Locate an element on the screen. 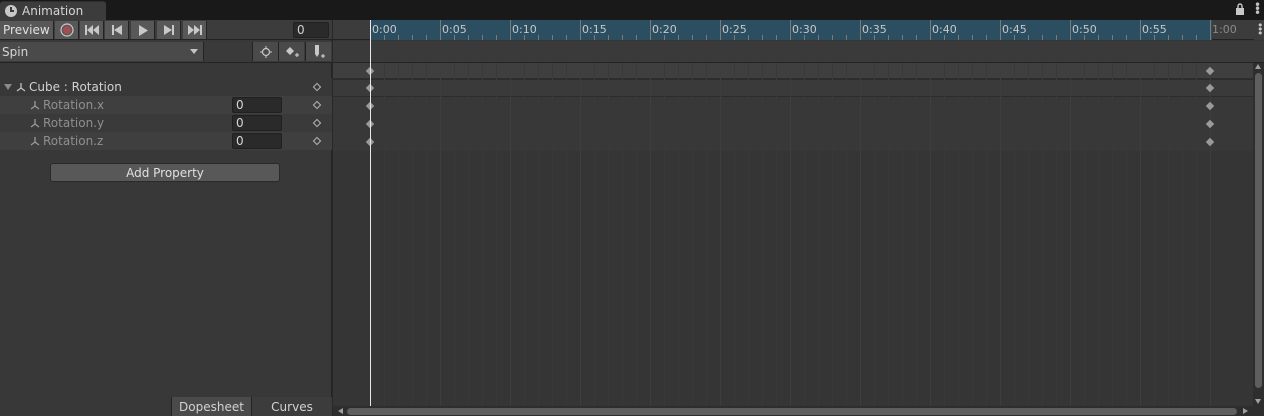 Image resolution: width=1264 pixels, height=416 pixels. vertical-scroll-thumb is located at coordinates (1258, 230).